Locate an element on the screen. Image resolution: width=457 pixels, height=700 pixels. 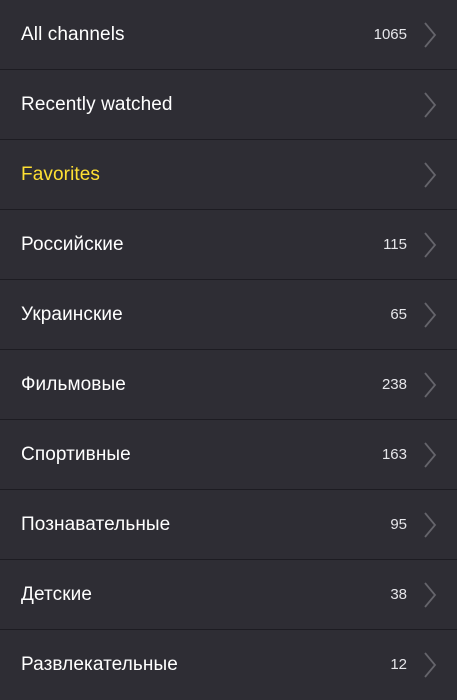
channel-count: 12 is located at coordinates (398, 664).